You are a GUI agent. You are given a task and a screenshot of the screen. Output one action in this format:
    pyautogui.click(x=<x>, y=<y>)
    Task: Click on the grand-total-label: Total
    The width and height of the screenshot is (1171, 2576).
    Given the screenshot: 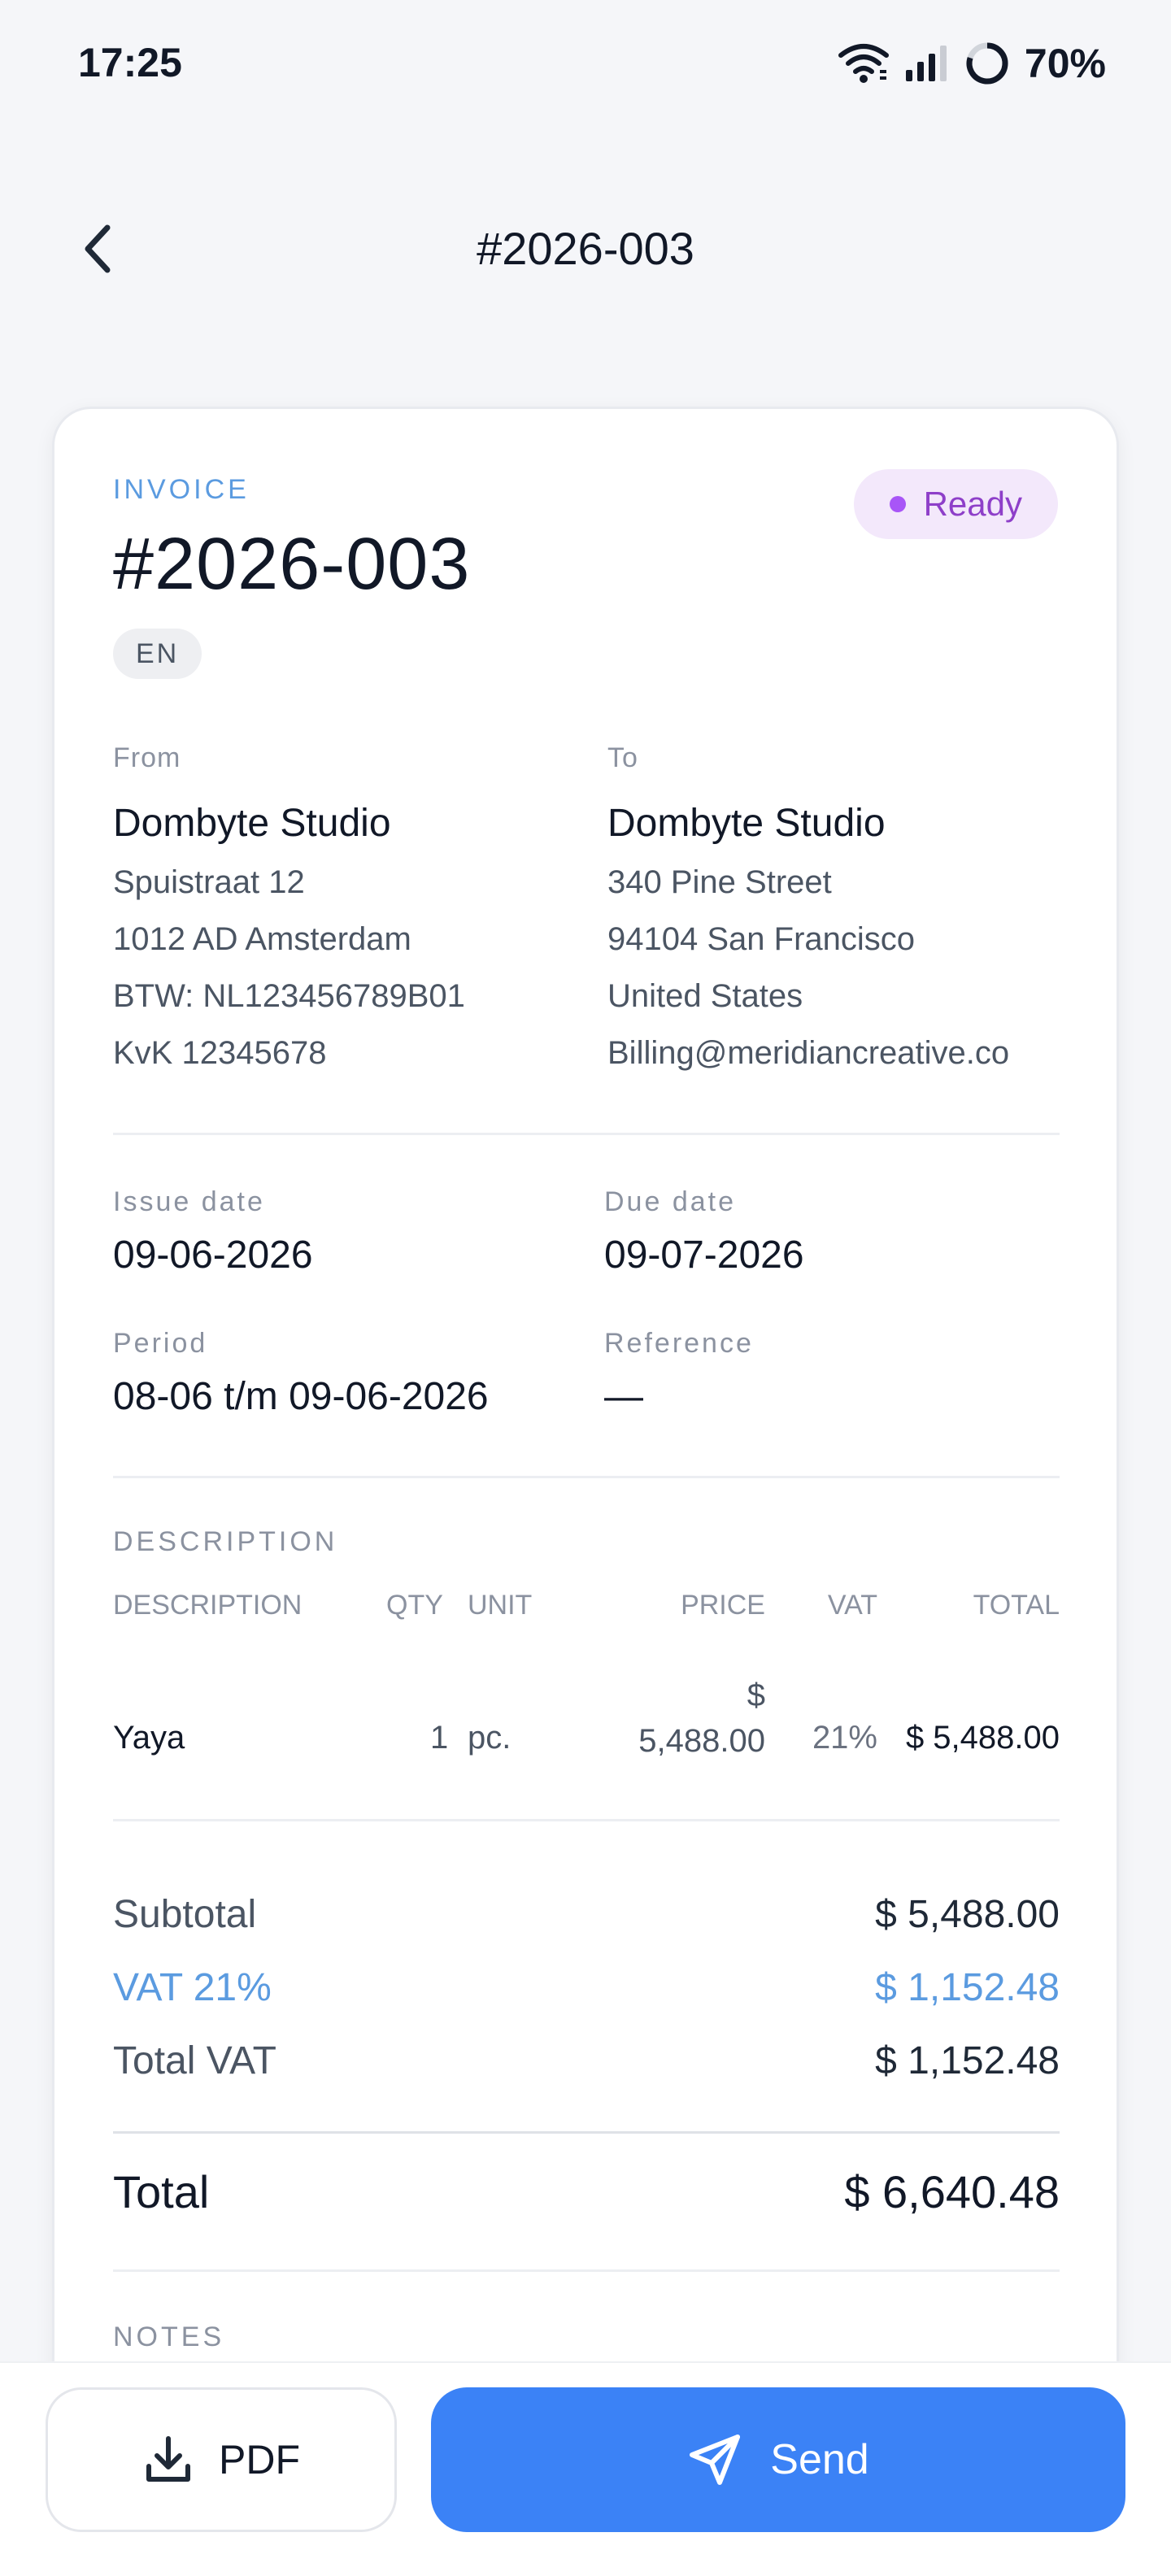 What is the action you would take?
    pyautogui.click(x=162, y=2191)
    